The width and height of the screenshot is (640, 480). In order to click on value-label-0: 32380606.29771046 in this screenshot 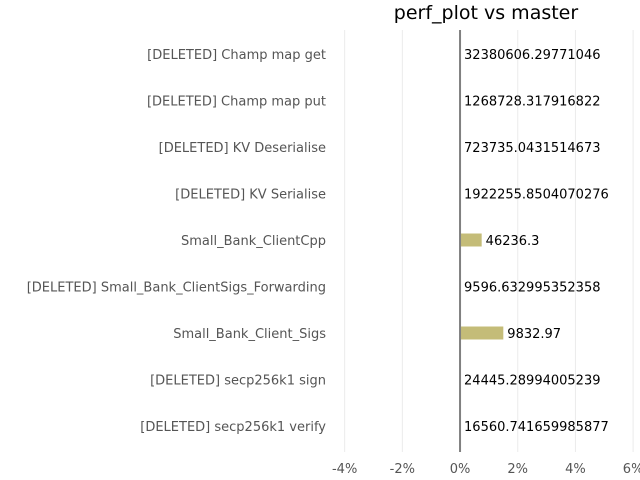, I will do `click(532, 55)`.